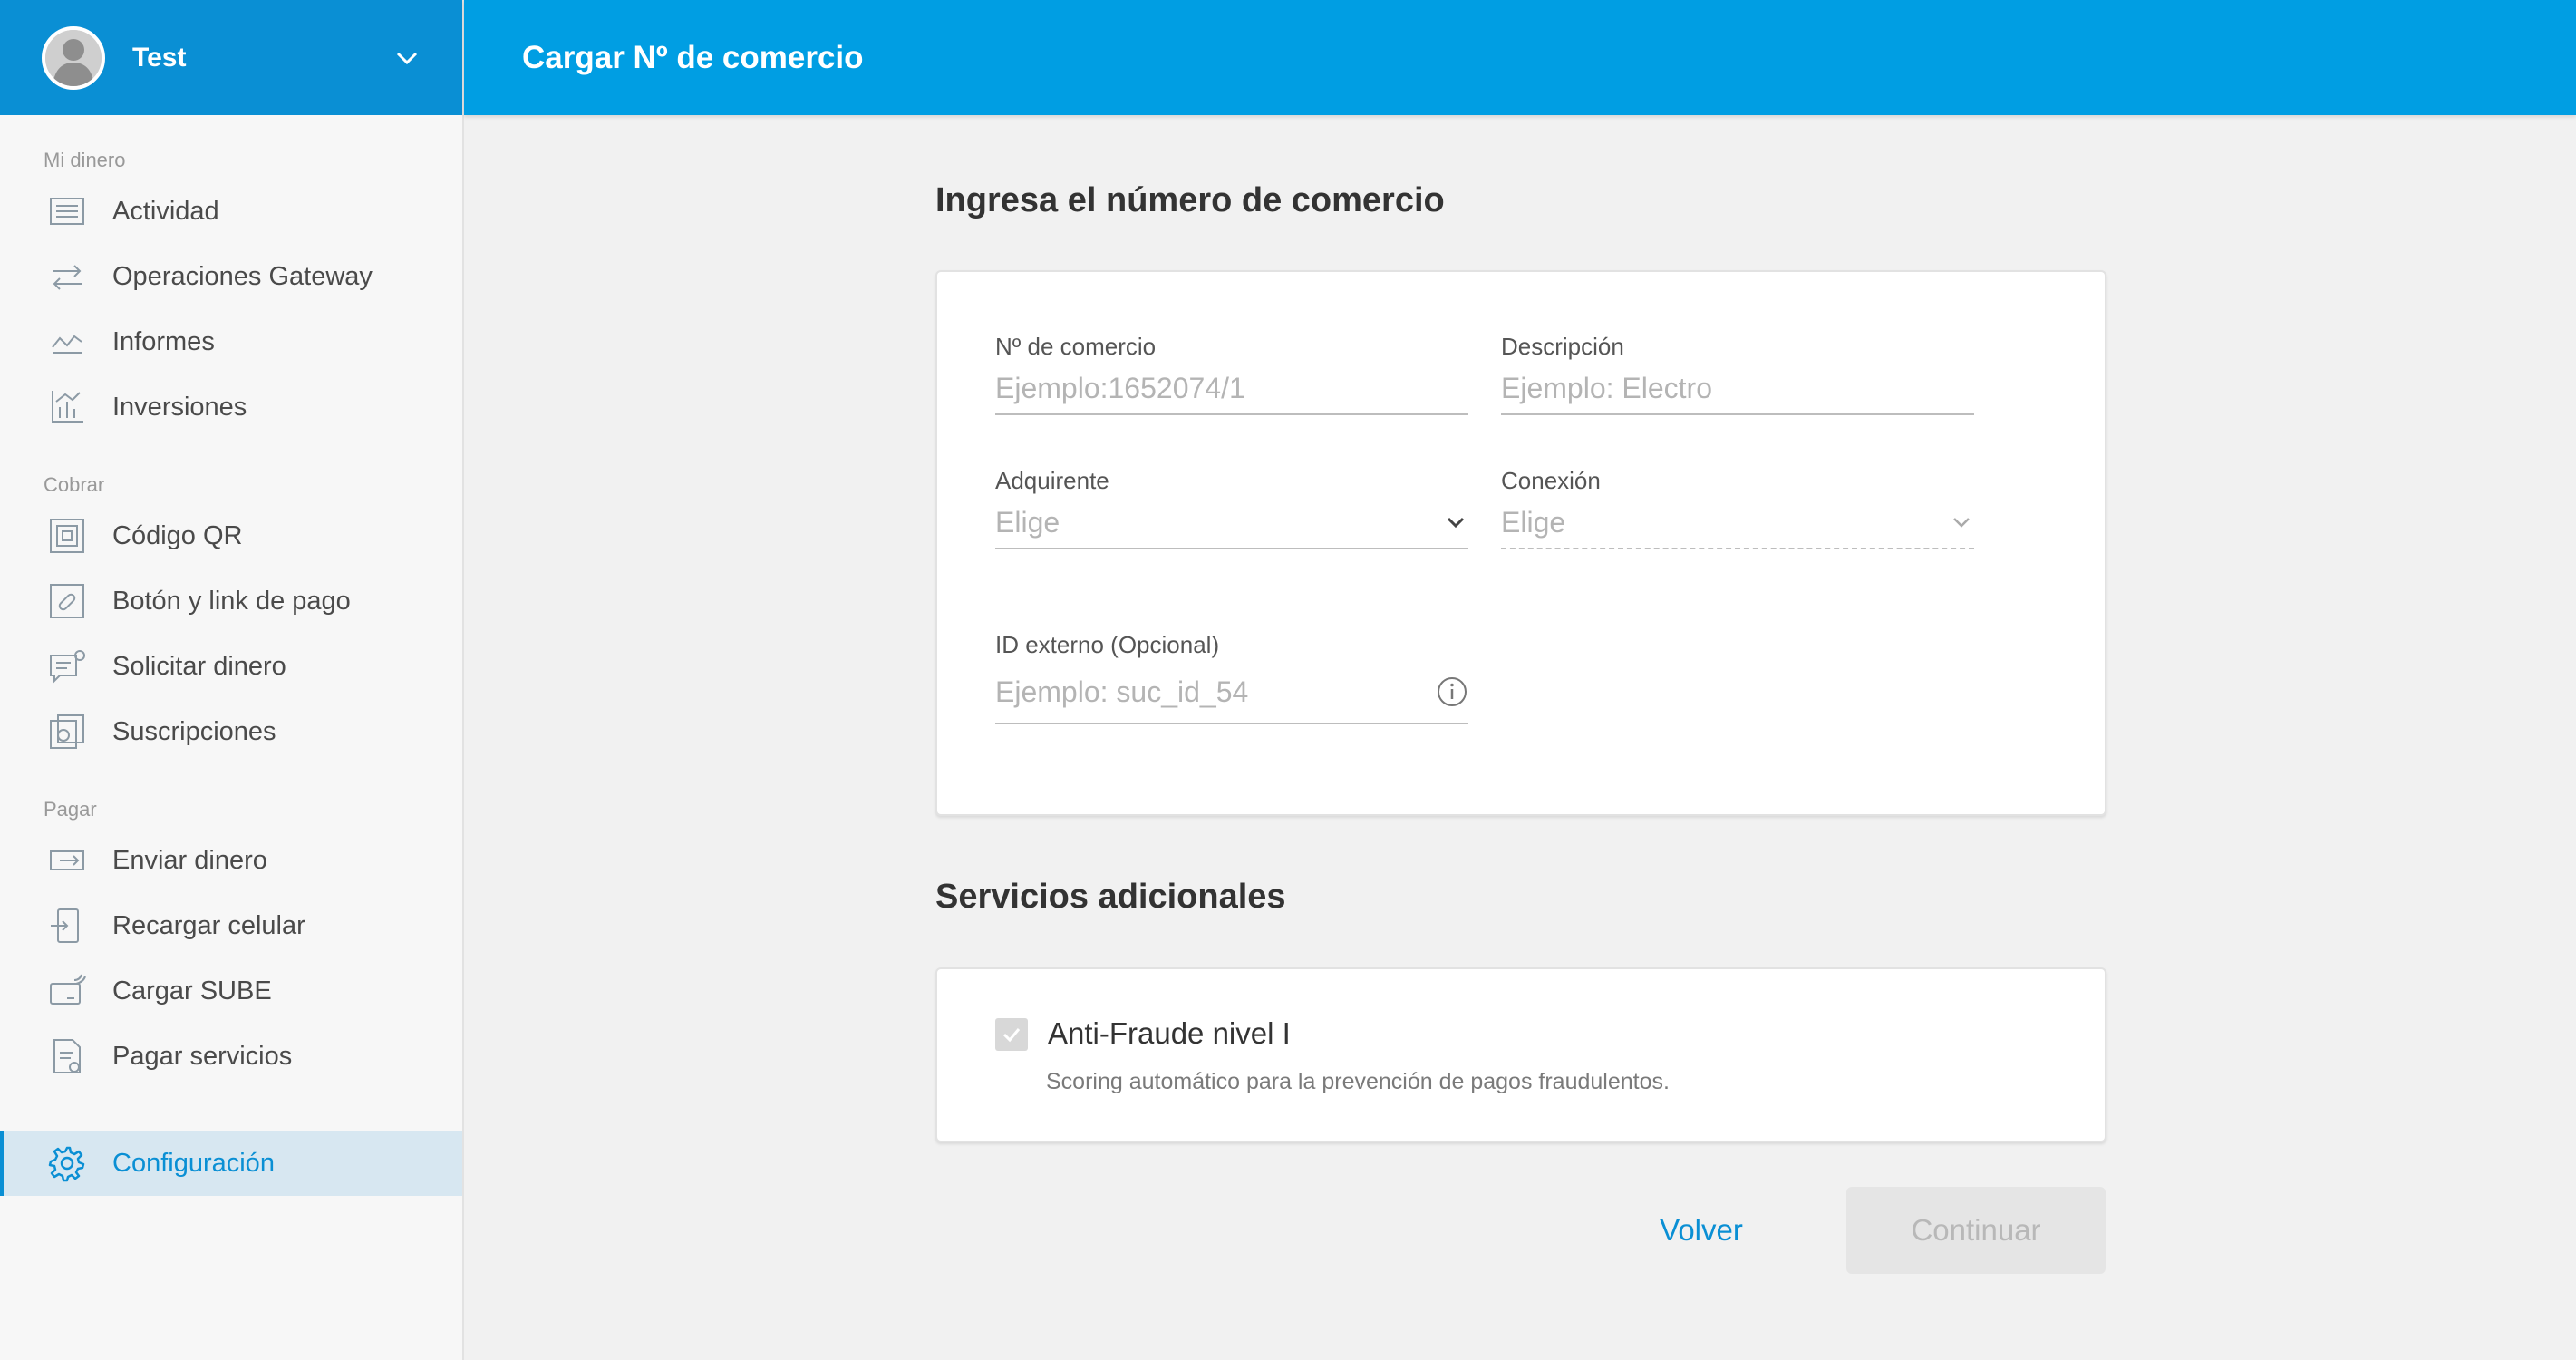 The width and height of the screenshot is (2576, 1360). Describe the element at coordinates (1520, 57) in the screenshot. I see `top-bar: Cargar Nº de comercio` at that location.